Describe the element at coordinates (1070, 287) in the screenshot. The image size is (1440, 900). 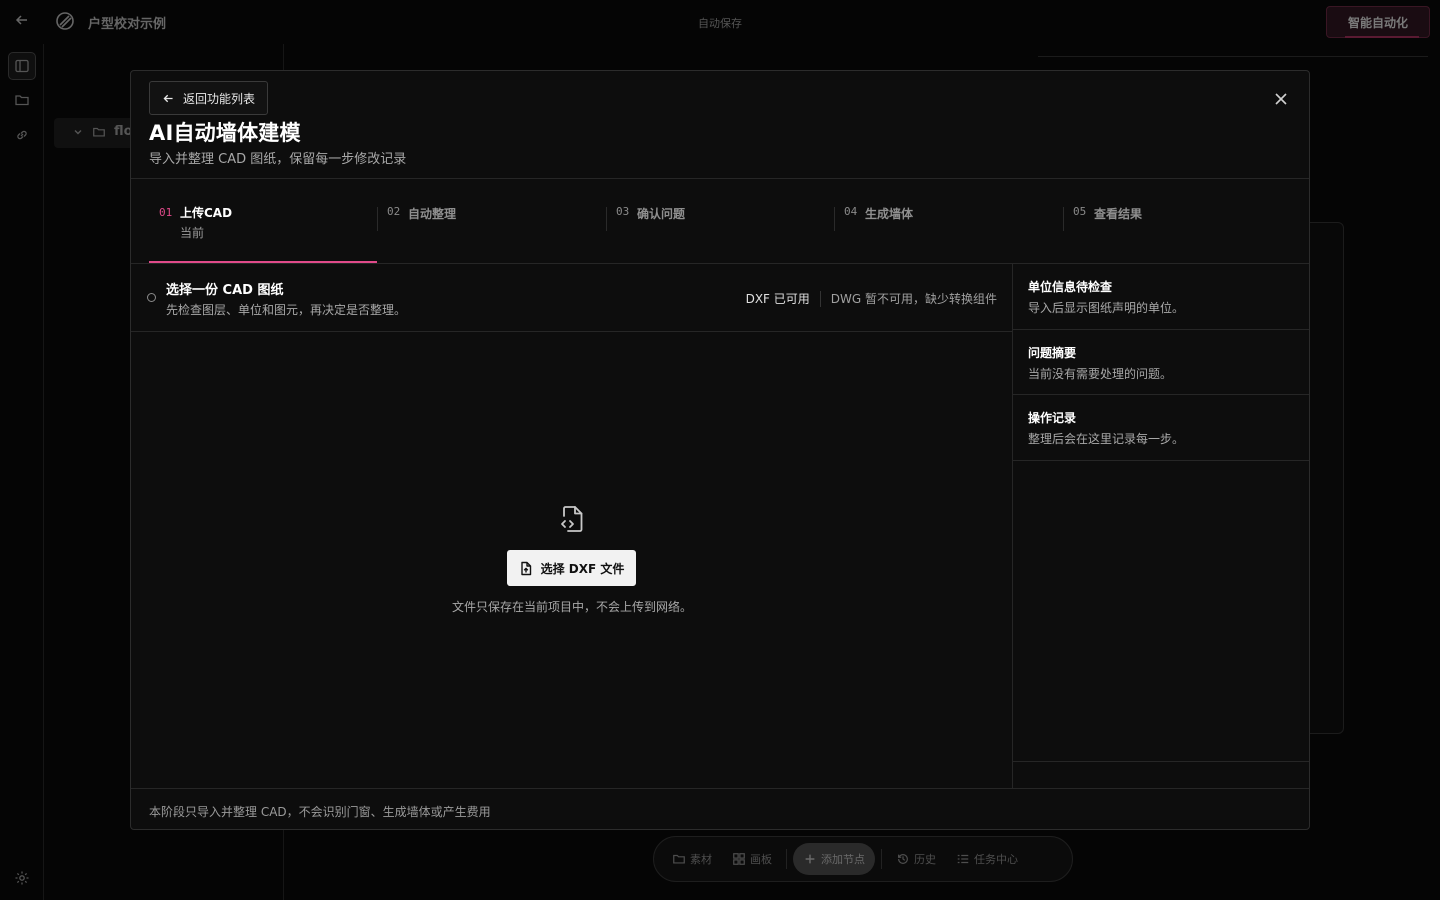
I see `card-title: 单位信息待检查` at that location.